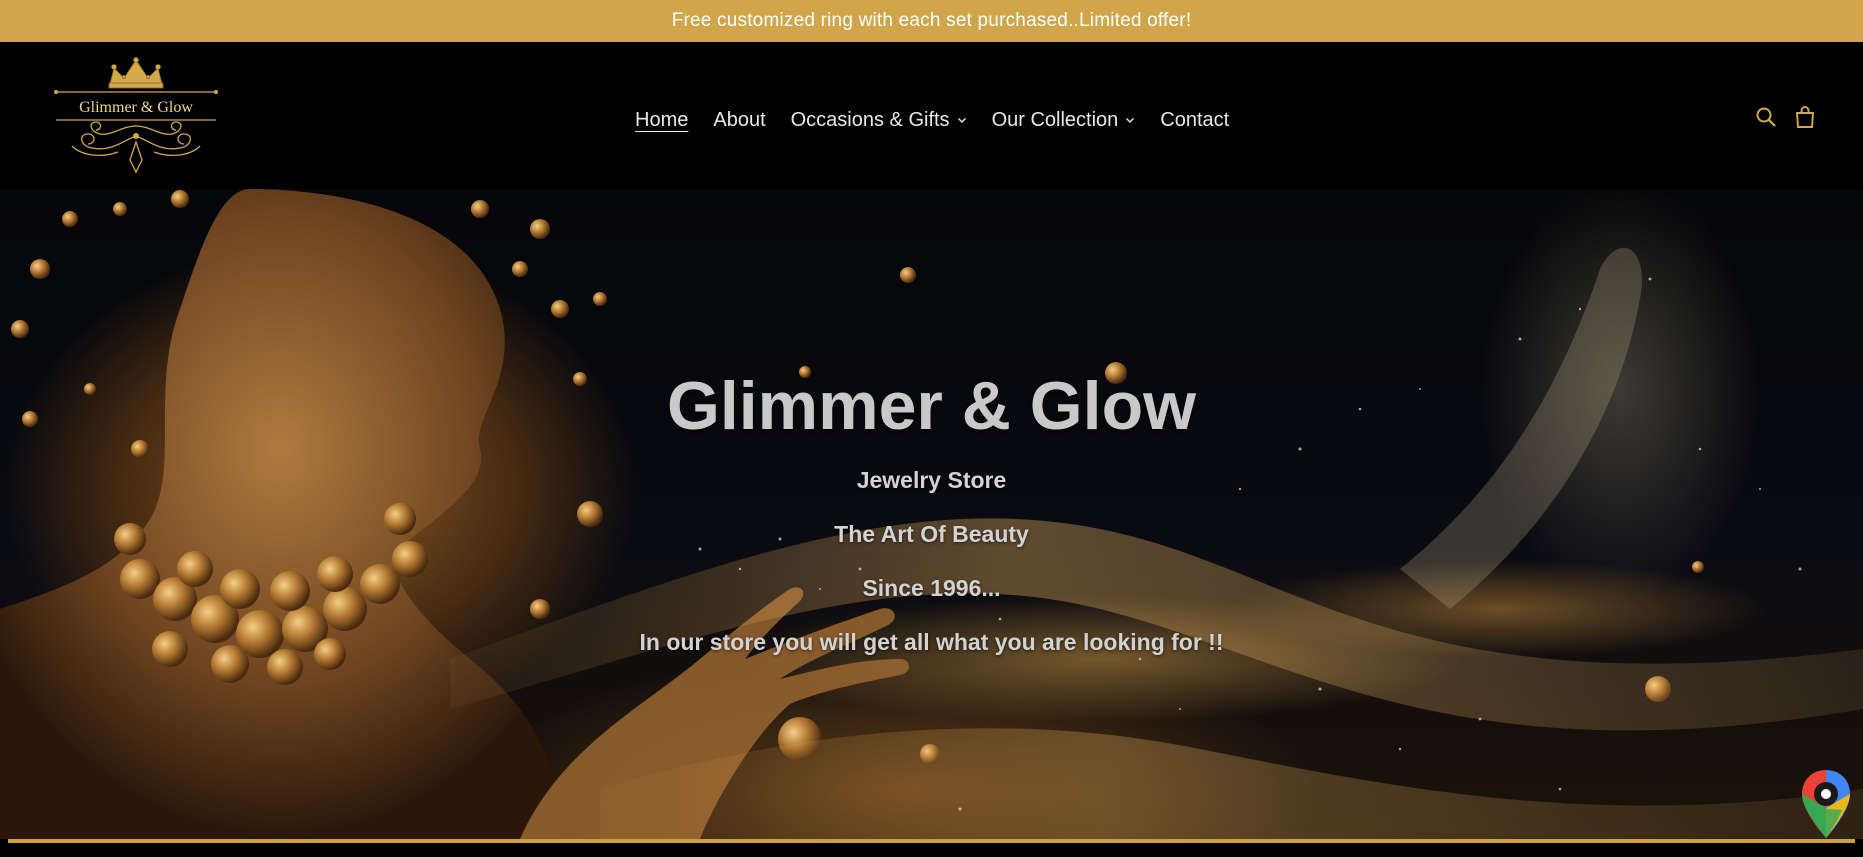 The width and height of the screenshot is (1863, 857). I want to click on nav-about-label: About, so click(739, 119).